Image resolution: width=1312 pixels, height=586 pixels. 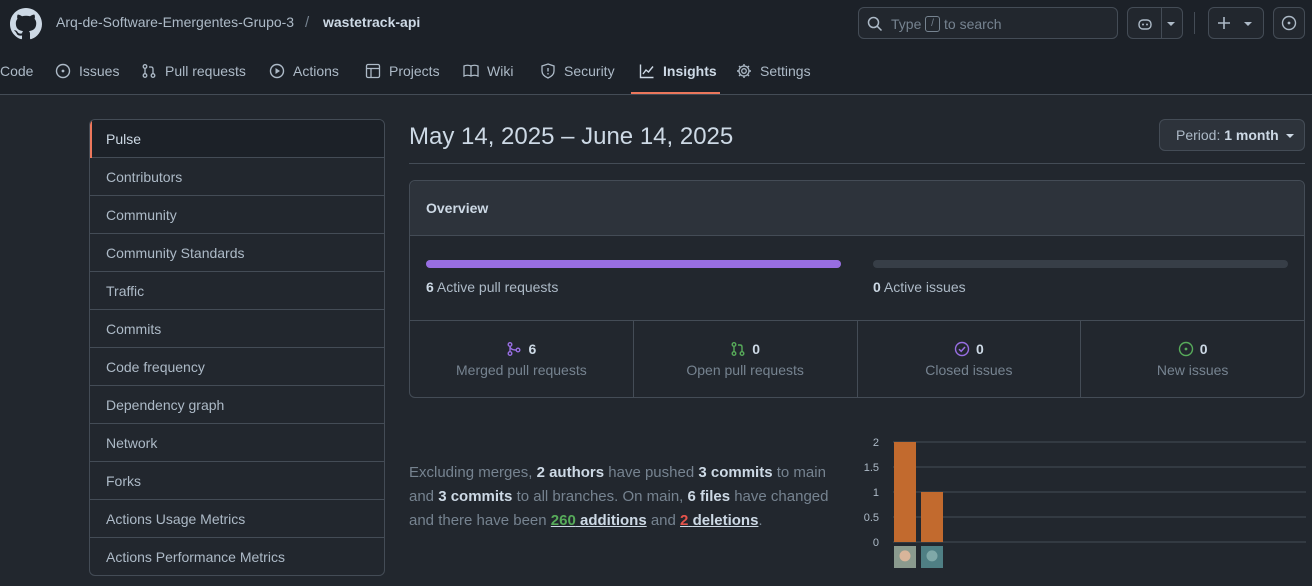 I want to click on copilot-icon, so click(x=1145, y=24).